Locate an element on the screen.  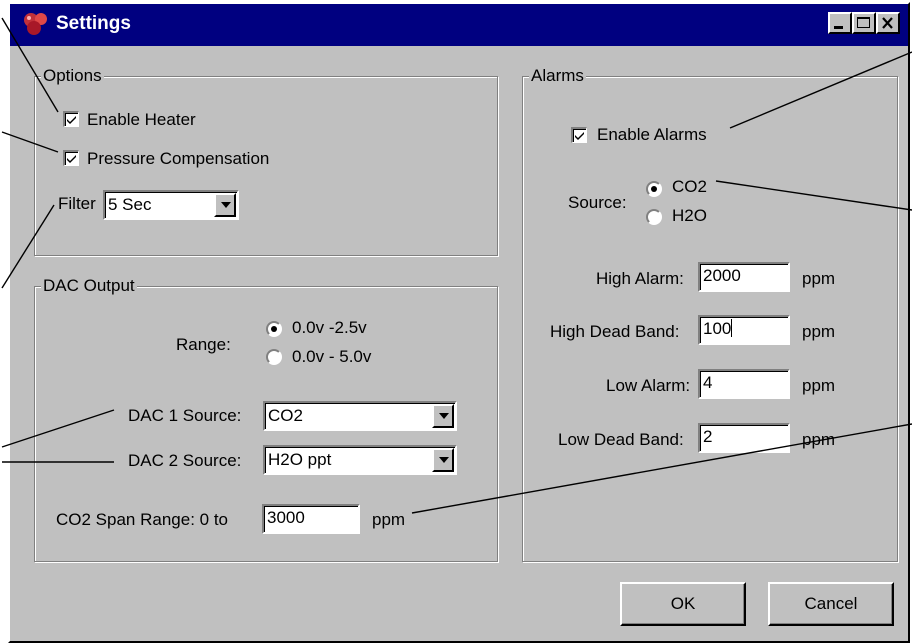
enable-alarms-label: Enable Alarms is located at coordinates (652, 134).